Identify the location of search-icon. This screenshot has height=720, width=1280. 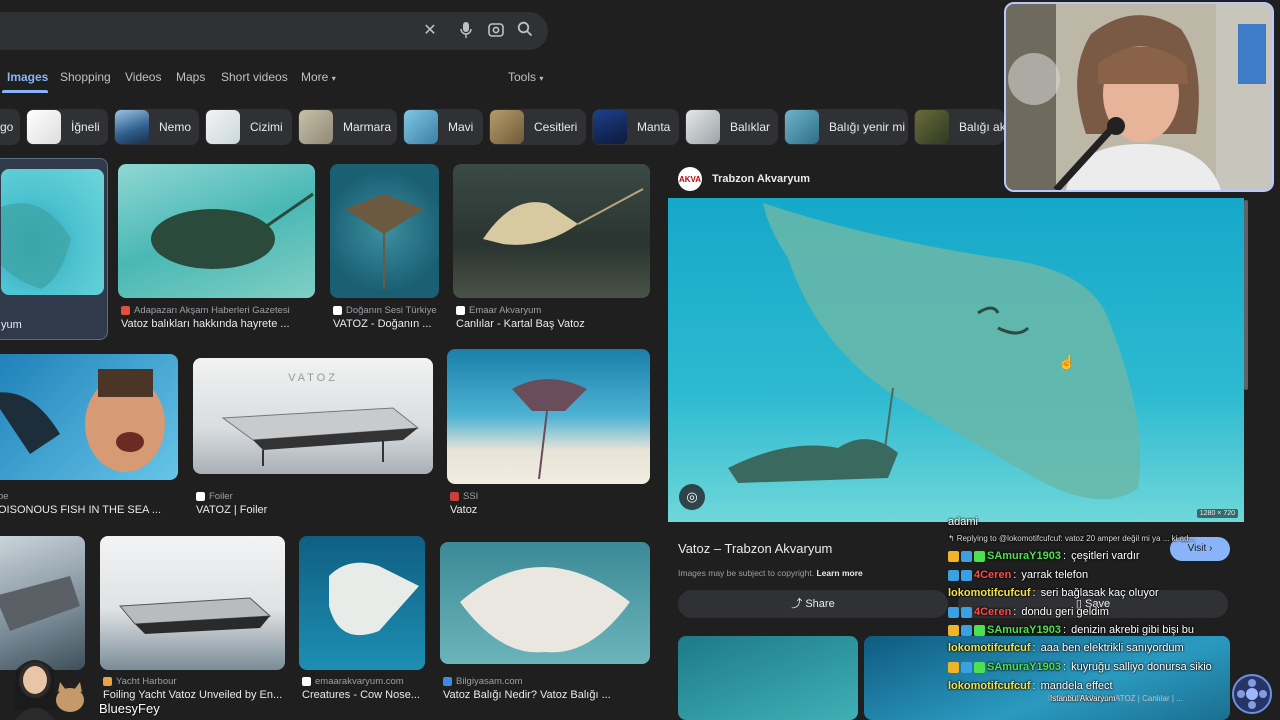
(525, 31).